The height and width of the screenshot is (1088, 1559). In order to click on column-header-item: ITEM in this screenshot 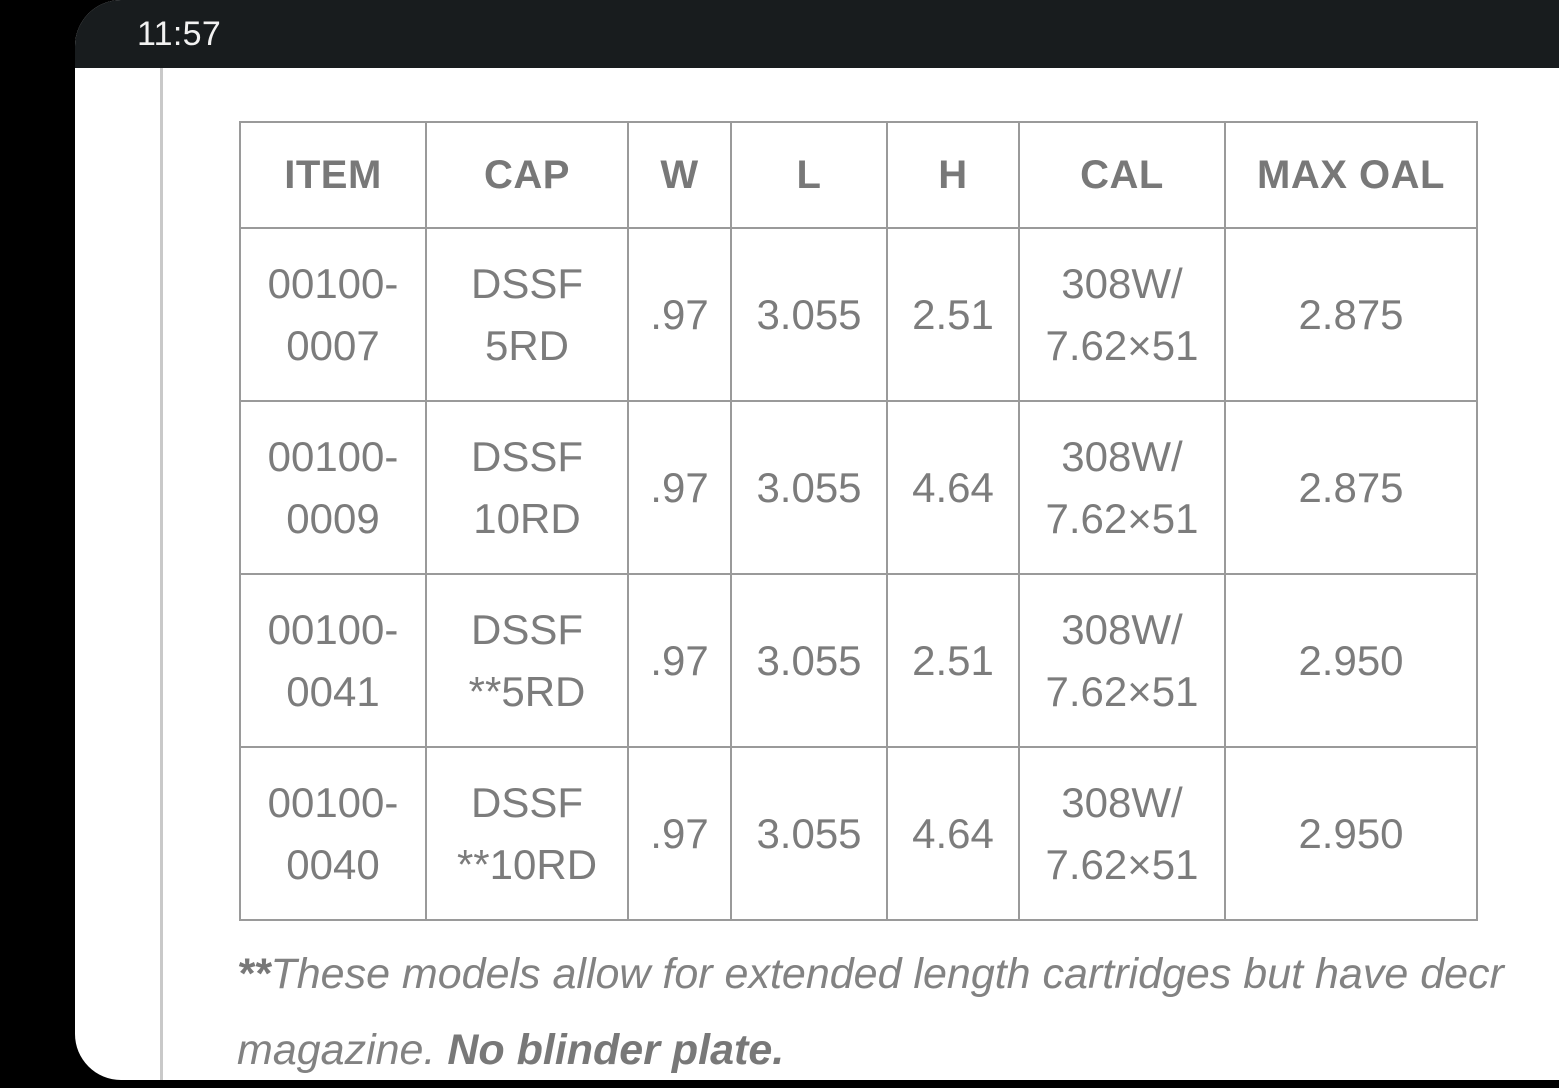, I will do `click(333, 175)`.